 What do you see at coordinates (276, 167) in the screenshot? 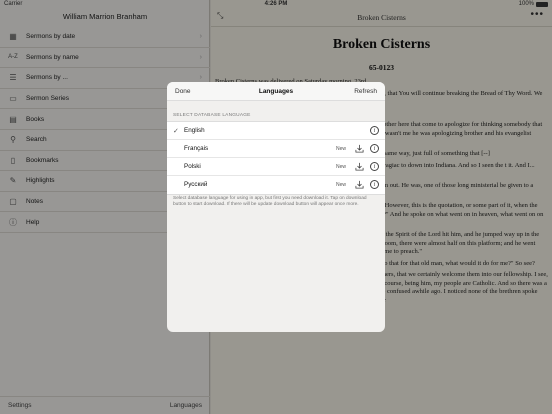
I see `language-row: Polski New i` at bounding box center [276, 167].